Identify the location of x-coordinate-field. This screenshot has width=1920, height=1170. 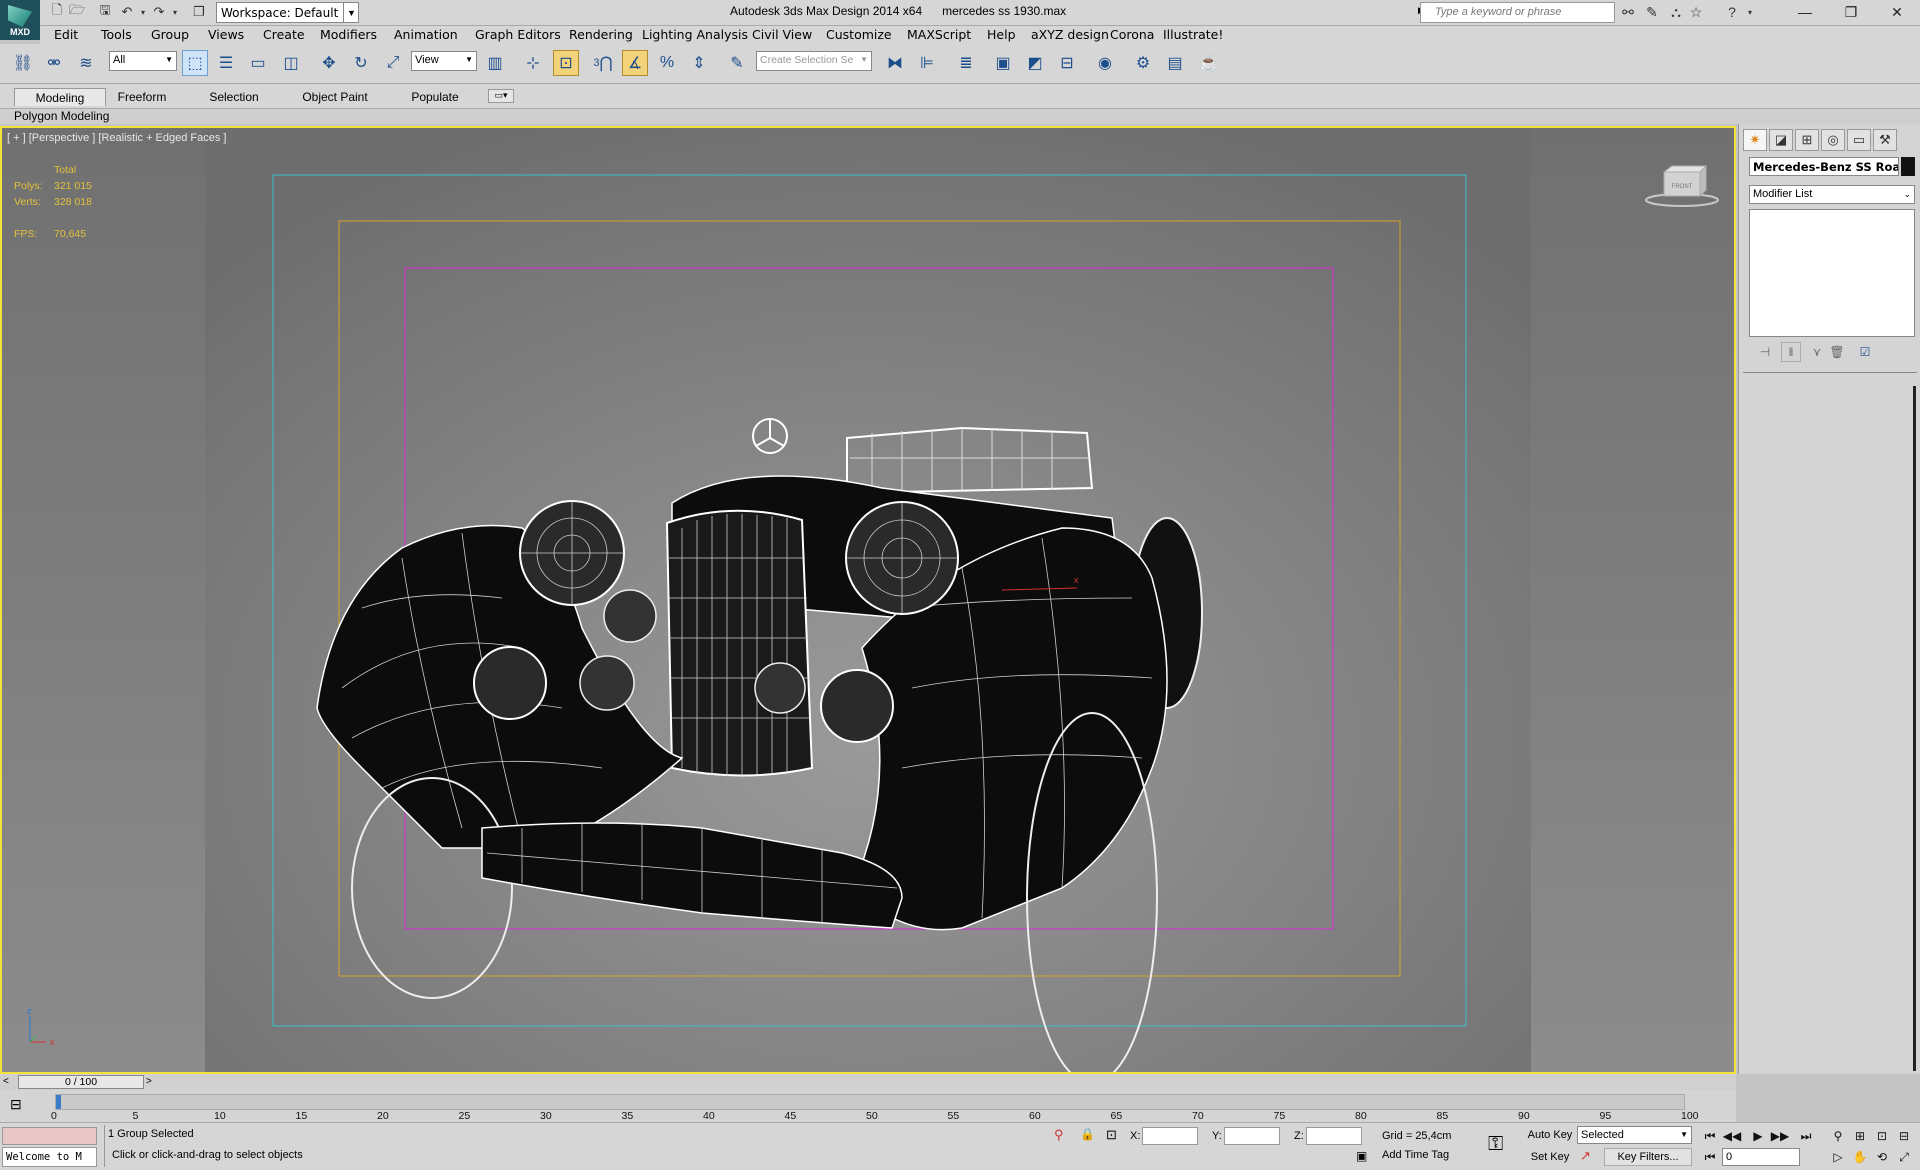
(1170, 1136).